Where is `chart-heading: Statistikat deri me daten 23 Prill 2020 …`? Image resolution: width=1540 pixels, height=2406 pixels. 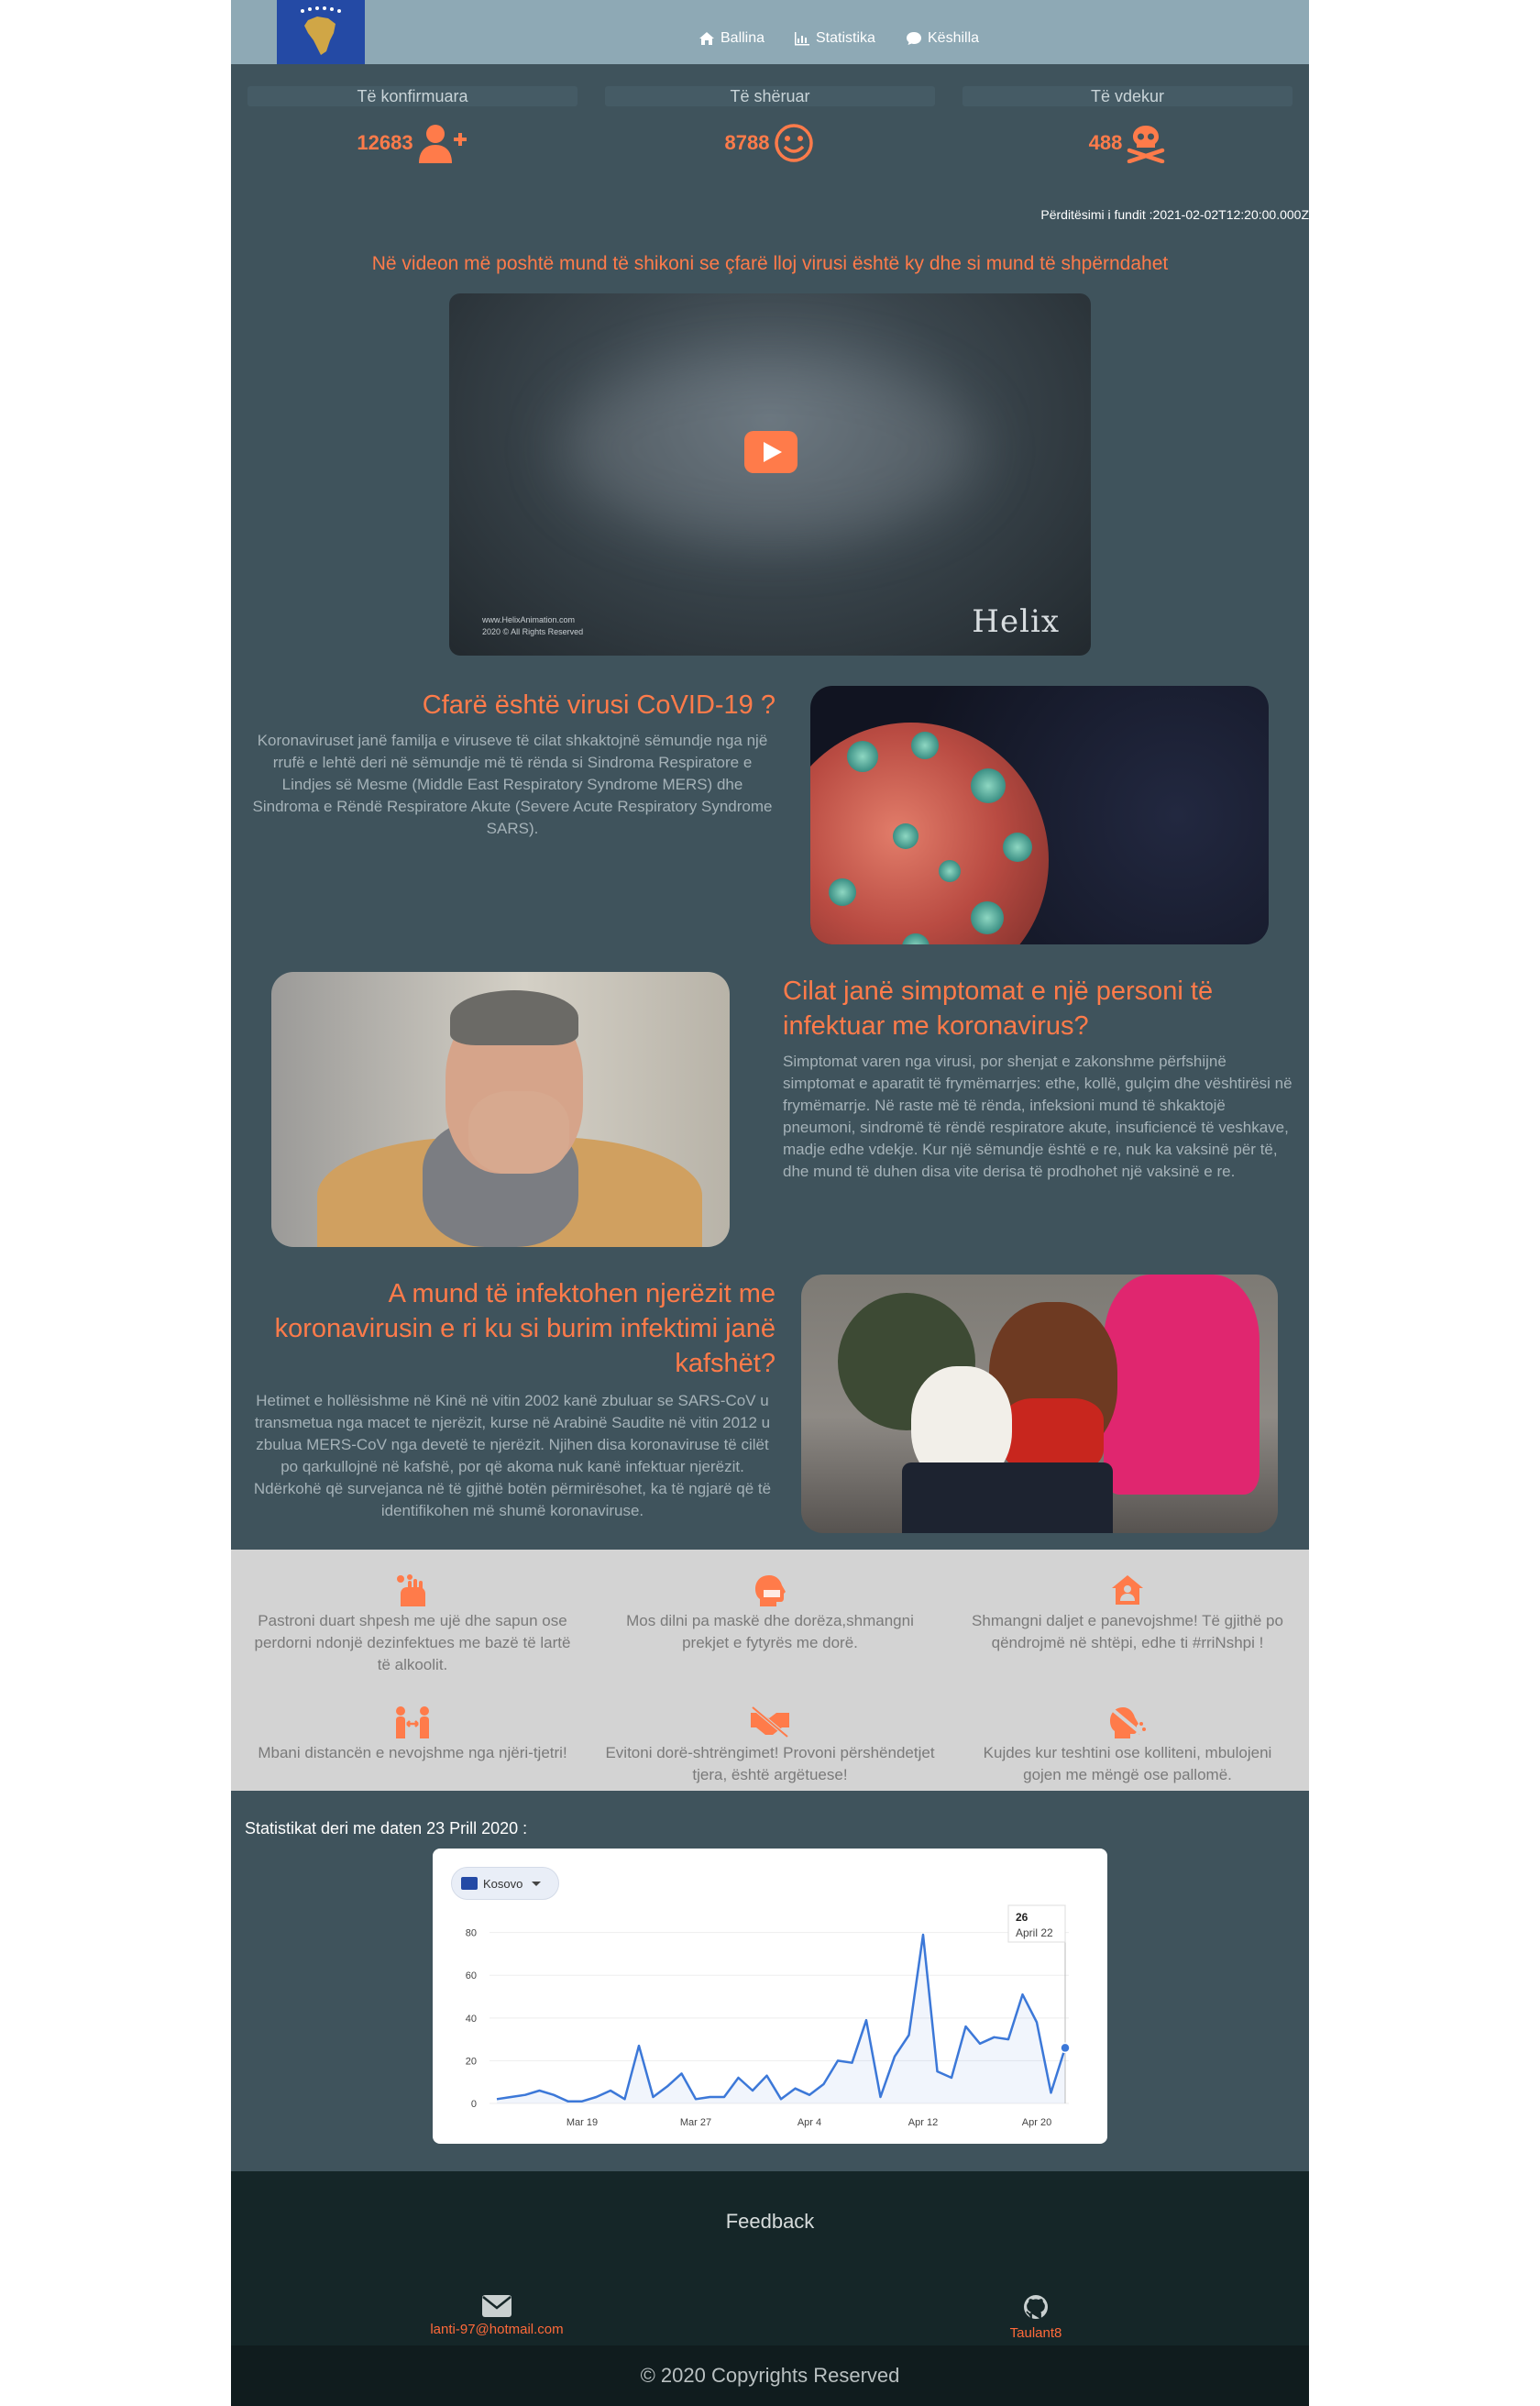 chart-heading: Statistikat deri me daten 23 Prill 2020 … is located at coordinates (386, 1828).